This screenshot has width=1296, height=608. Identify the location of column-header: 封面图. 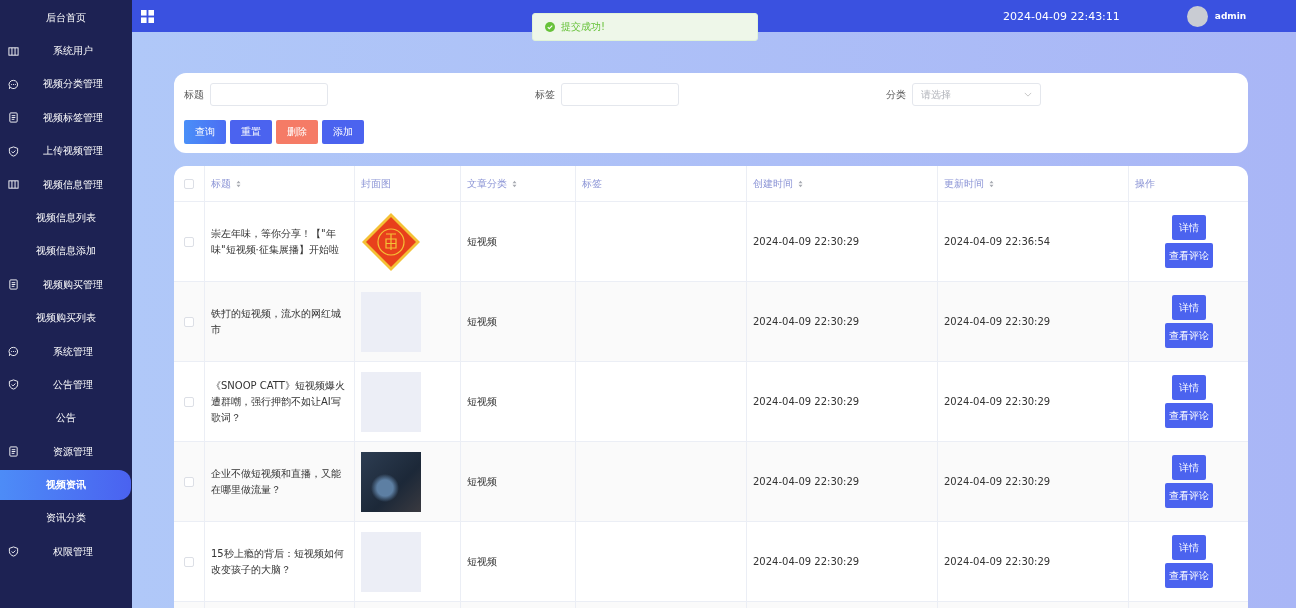
(376, 183).